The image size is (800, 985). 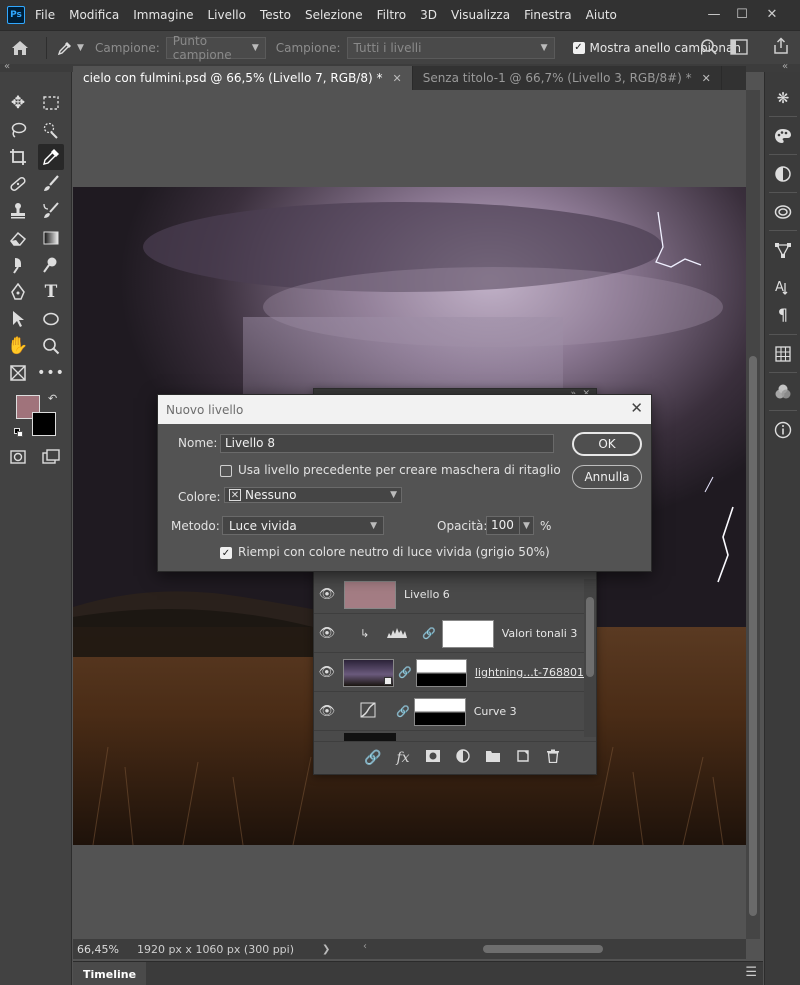 What do you see at coordinates (783, 98) in the screenshot?
I see `navigator-icon: ❋` at bounding box center [783, 98].